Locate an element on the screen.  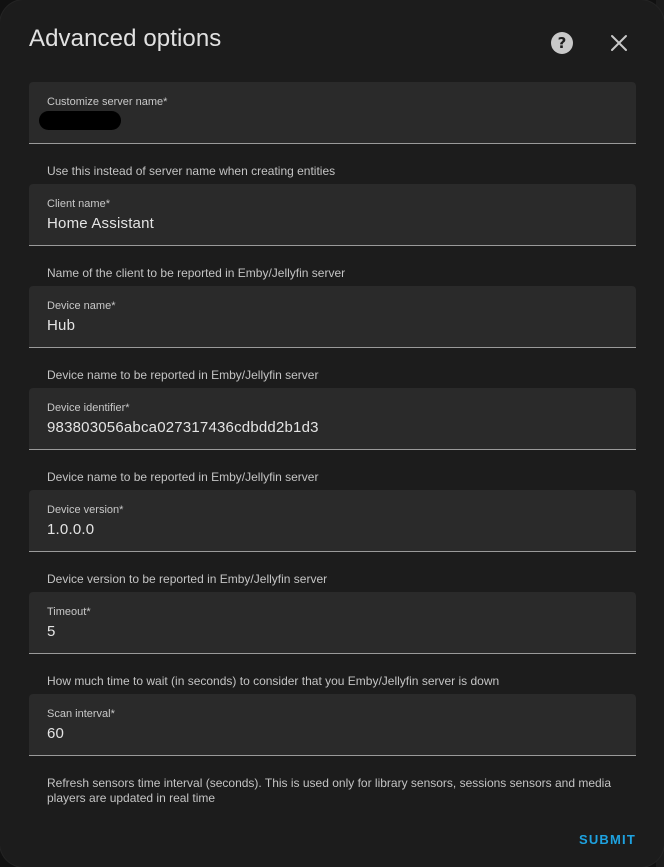
dialog-title: Advanced options is located at coordinates (125, 38).